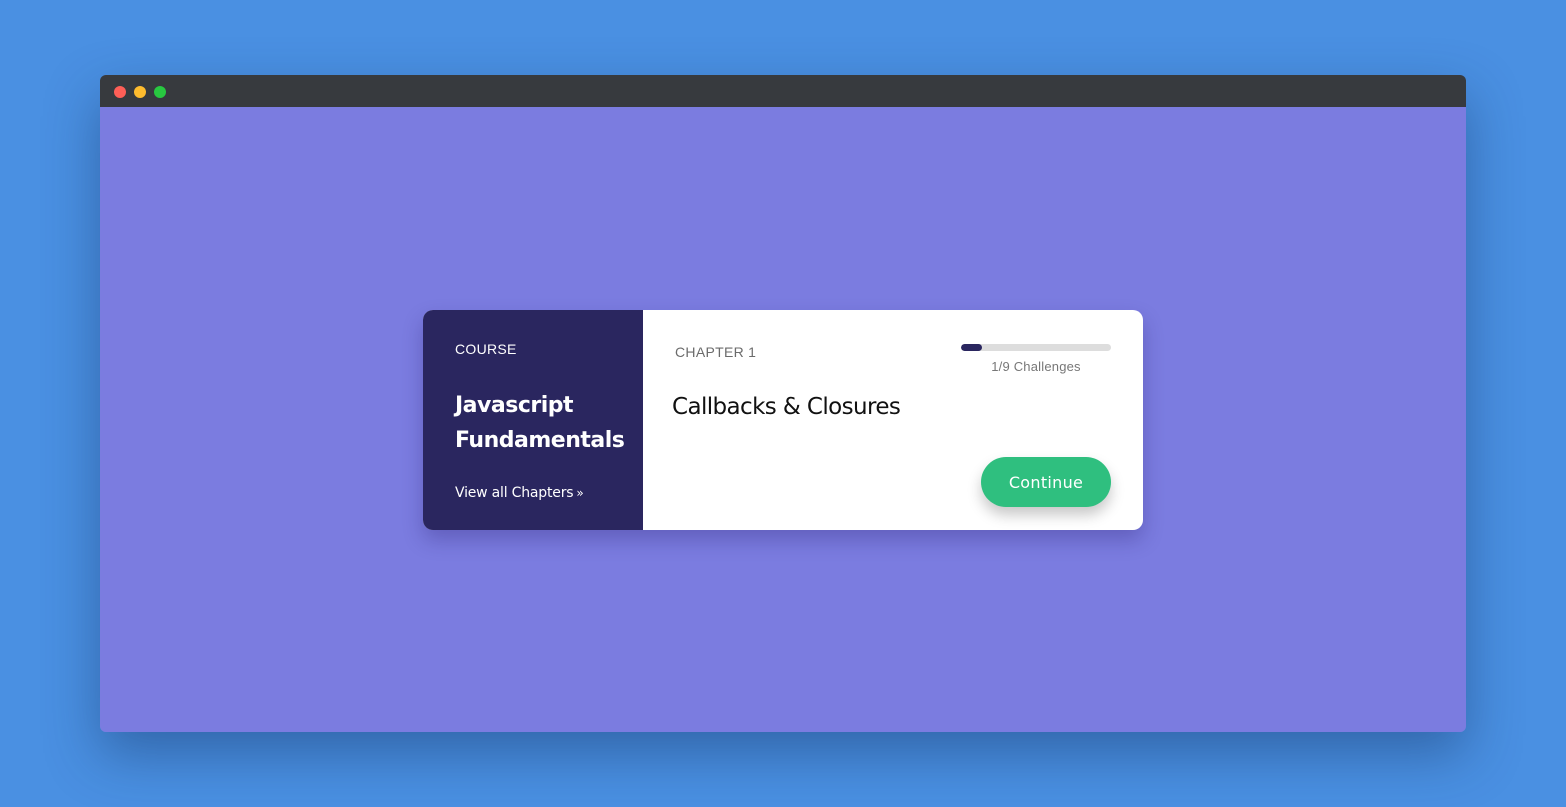 This screenshot has height=807, width=1566. What do you see at coordinates (120, 92) in the screenshot?
I see `close-window-button` at bounding box center [120, 92].